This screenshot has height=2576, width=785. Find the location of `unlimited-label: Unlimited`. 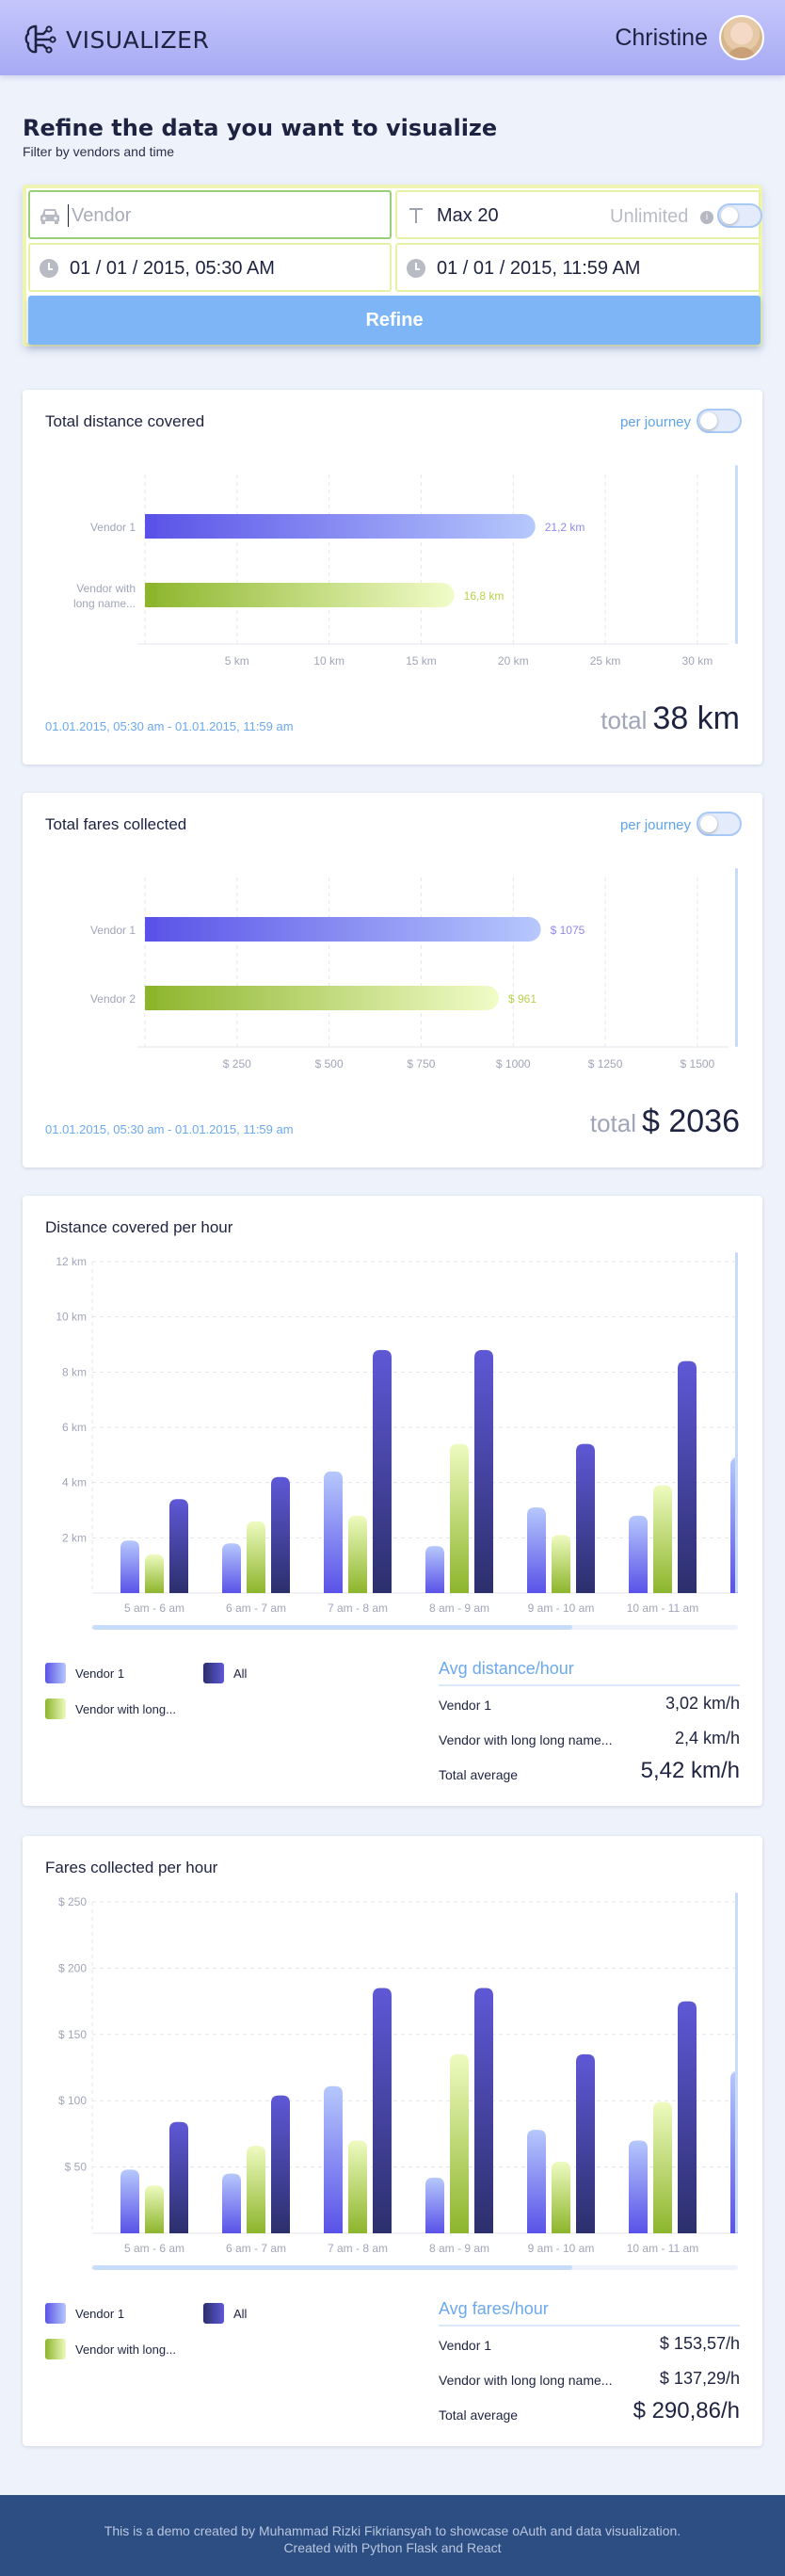

unlimited-label: Unlimited is located at coordinates (649, 216).